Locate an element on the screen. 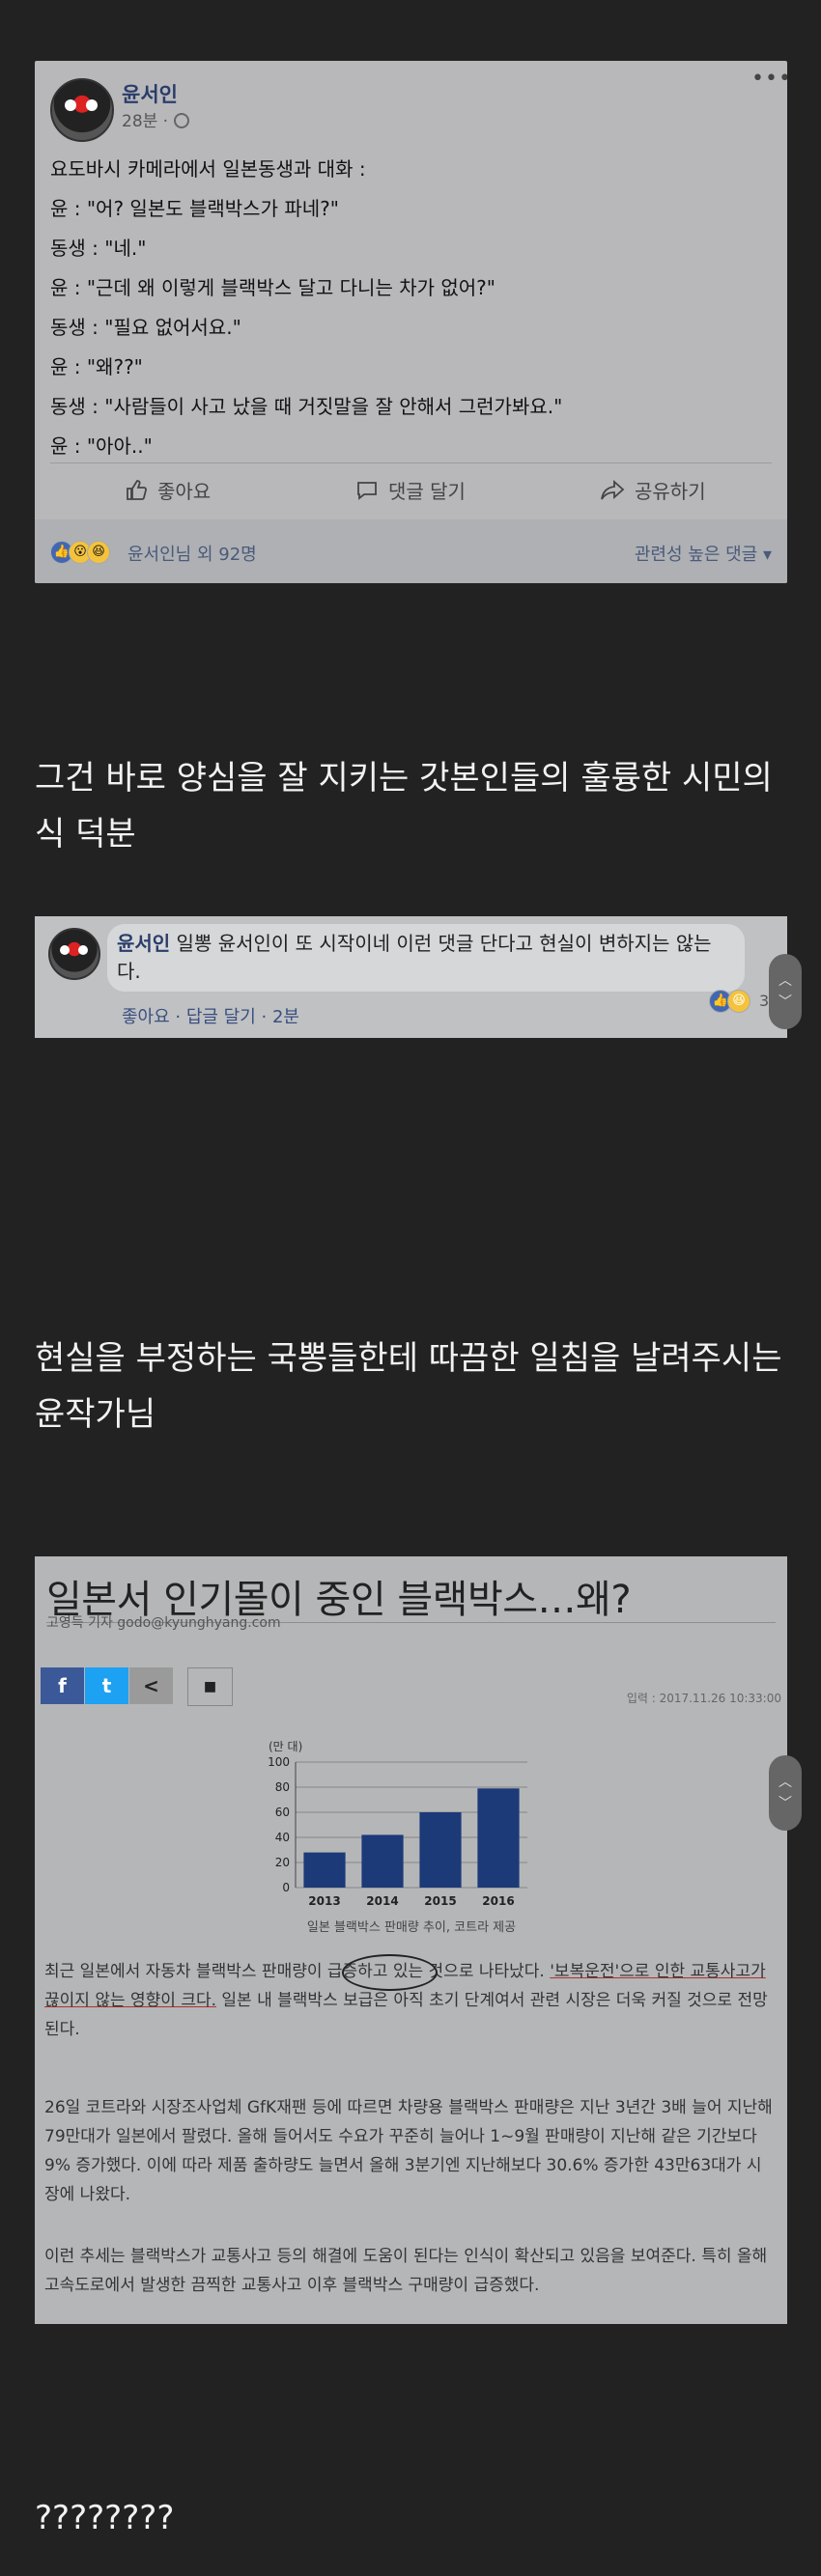  bar-2016 is located at coordinates (499, 1838).